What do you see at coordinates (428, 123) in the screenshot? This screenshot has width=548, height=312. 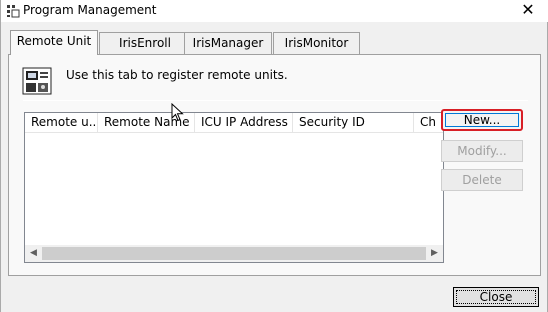 I see `column-header-ch: Ch` at bounding box center [428, 123].